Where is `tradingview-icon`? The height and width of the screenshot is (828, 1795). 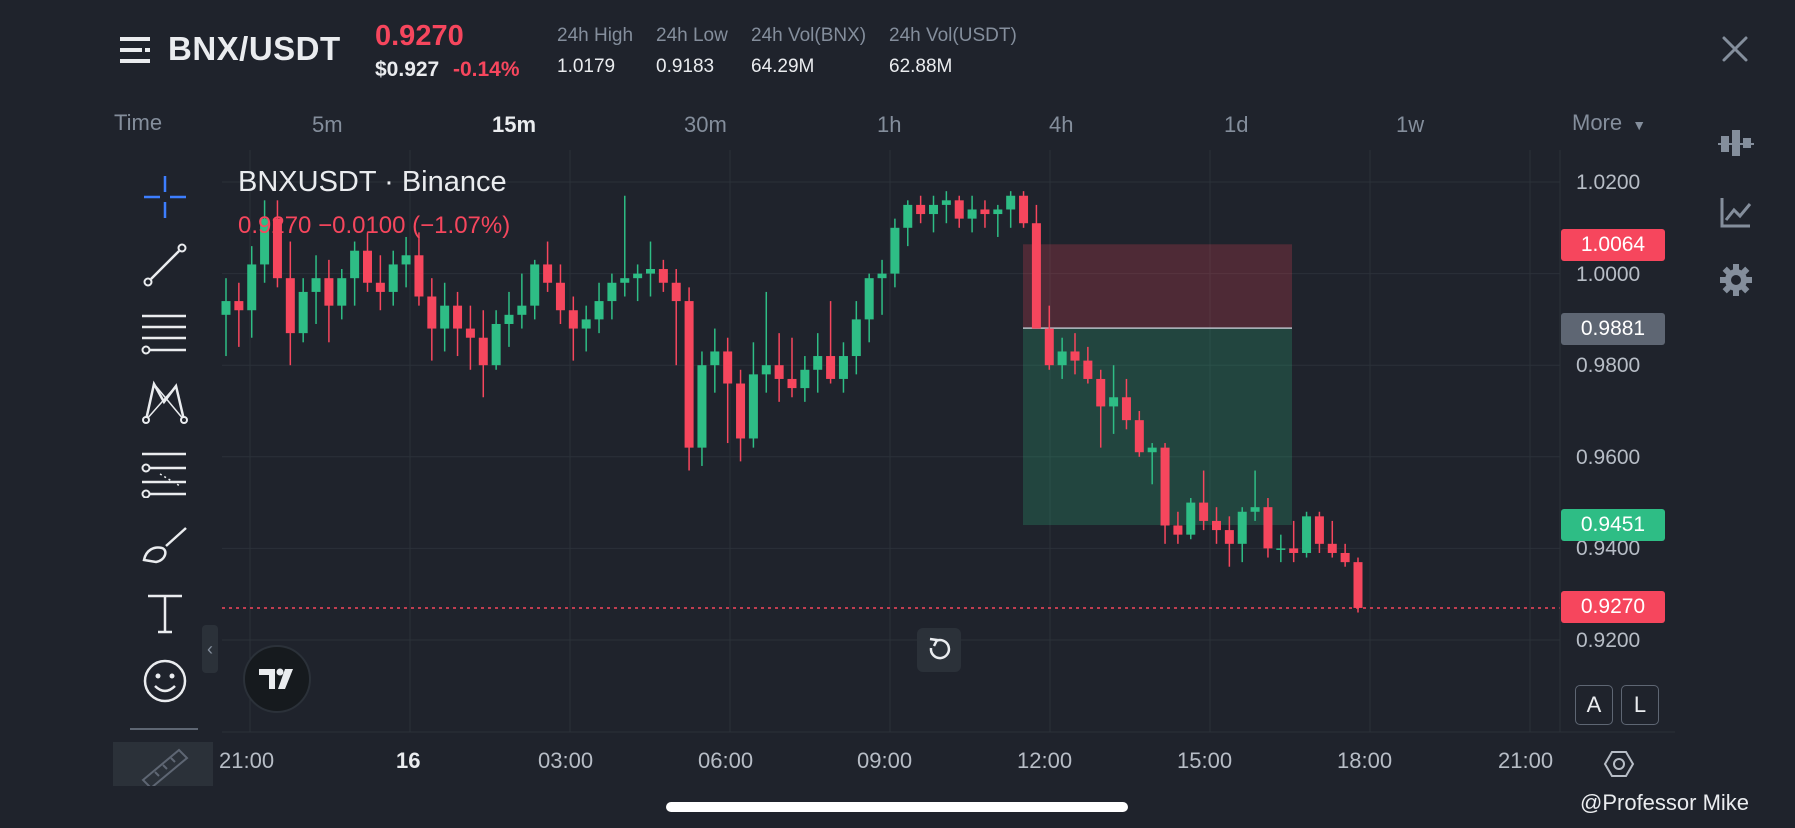 tradingview-icon is located at coordinates (276, 678).